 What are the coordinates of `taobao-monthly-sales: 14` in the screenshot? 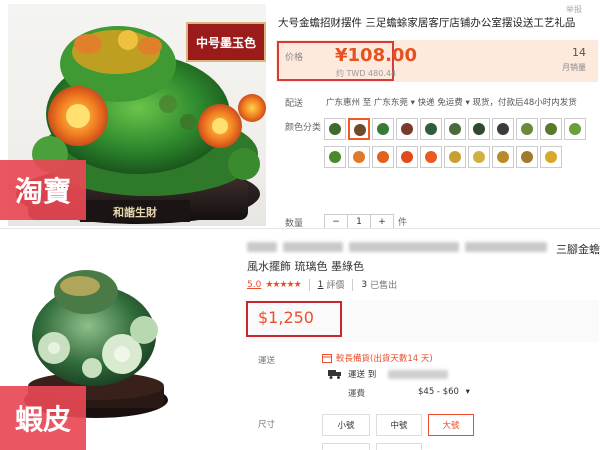 It's located at (579, 52).